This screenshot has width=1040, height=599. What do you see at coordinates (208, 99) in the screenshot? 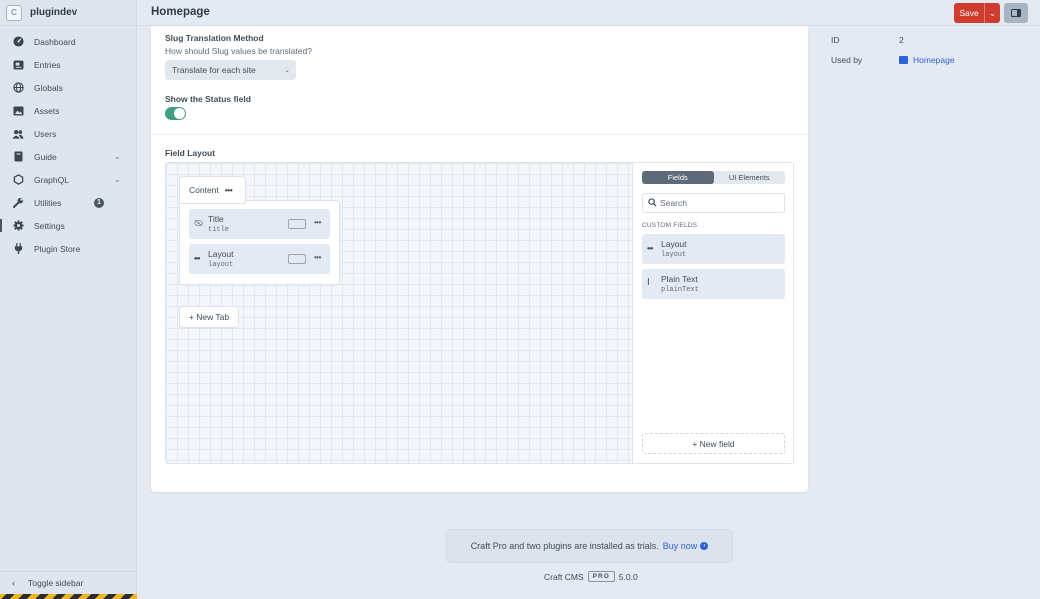
I see `status-field-label: Show the Status field` at bounding box center [208, 99].